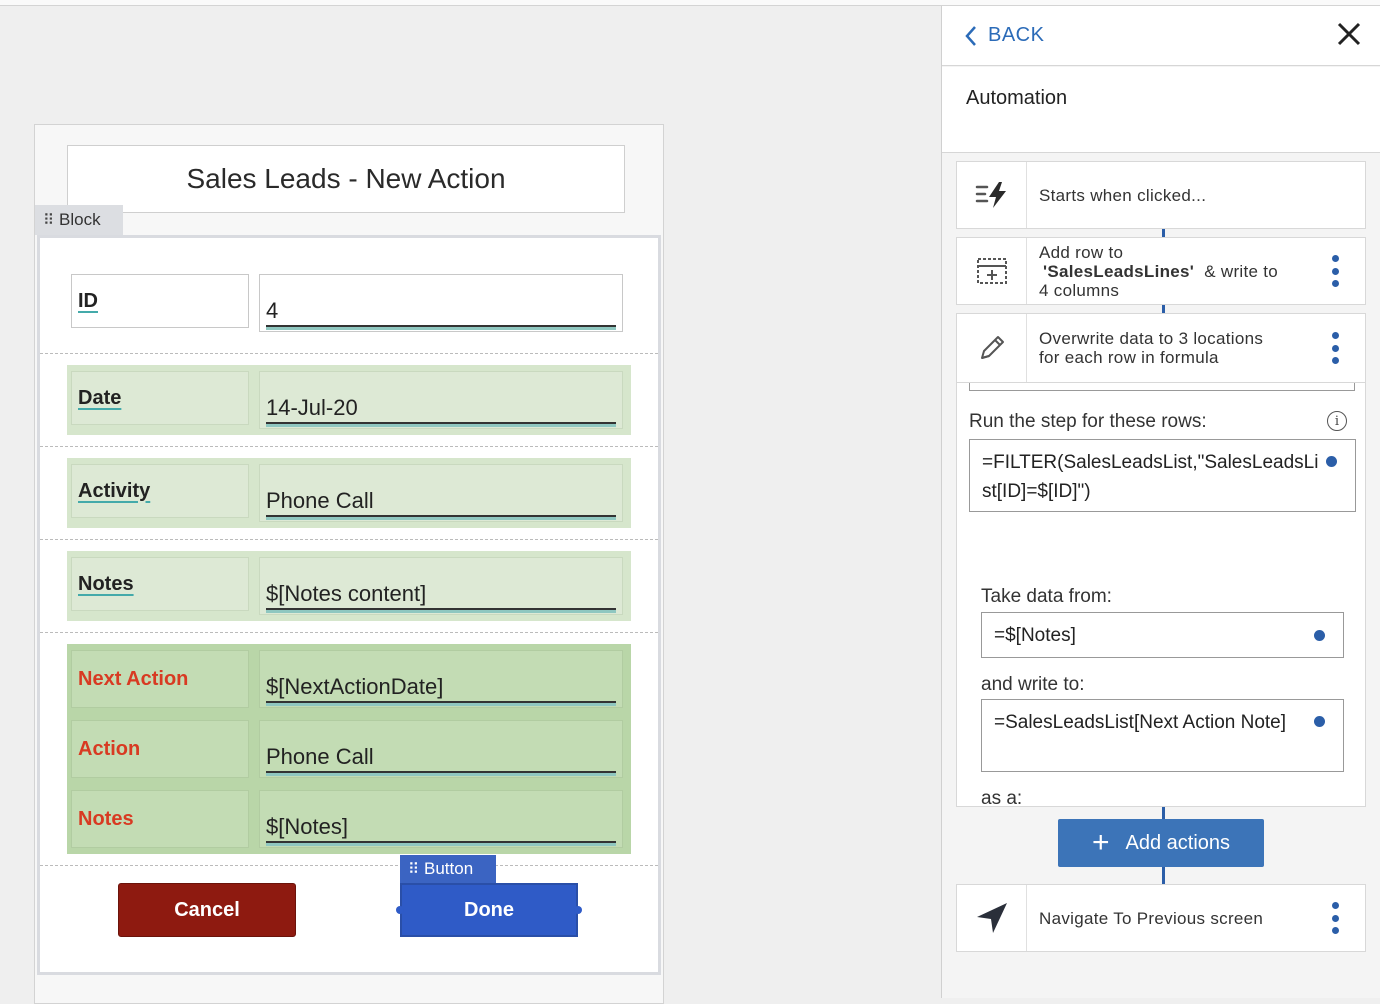 The image size is (1380, 1004). What do you see at coordinates (1017, 98) in the screenshot?
I see `panel-subtitle: Automation` at bounding box center [1017, 98].